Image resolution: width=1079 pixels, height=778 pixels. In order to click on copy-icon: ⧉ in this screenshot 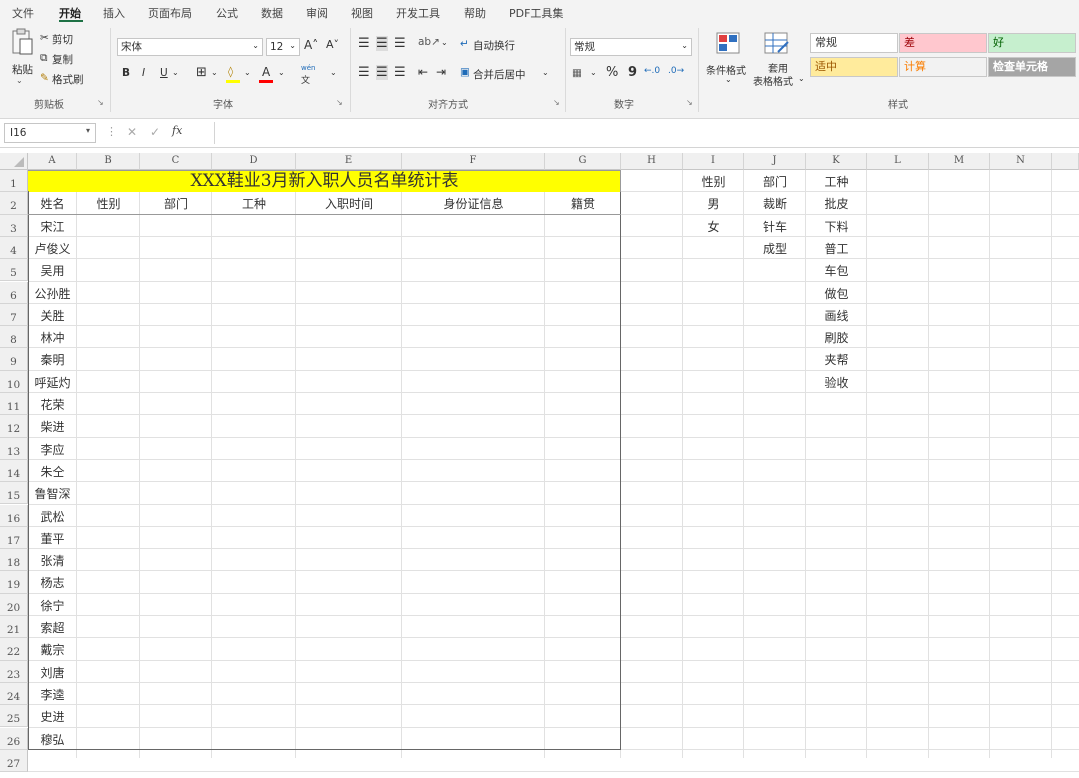, I will do `click(44, 58)`.